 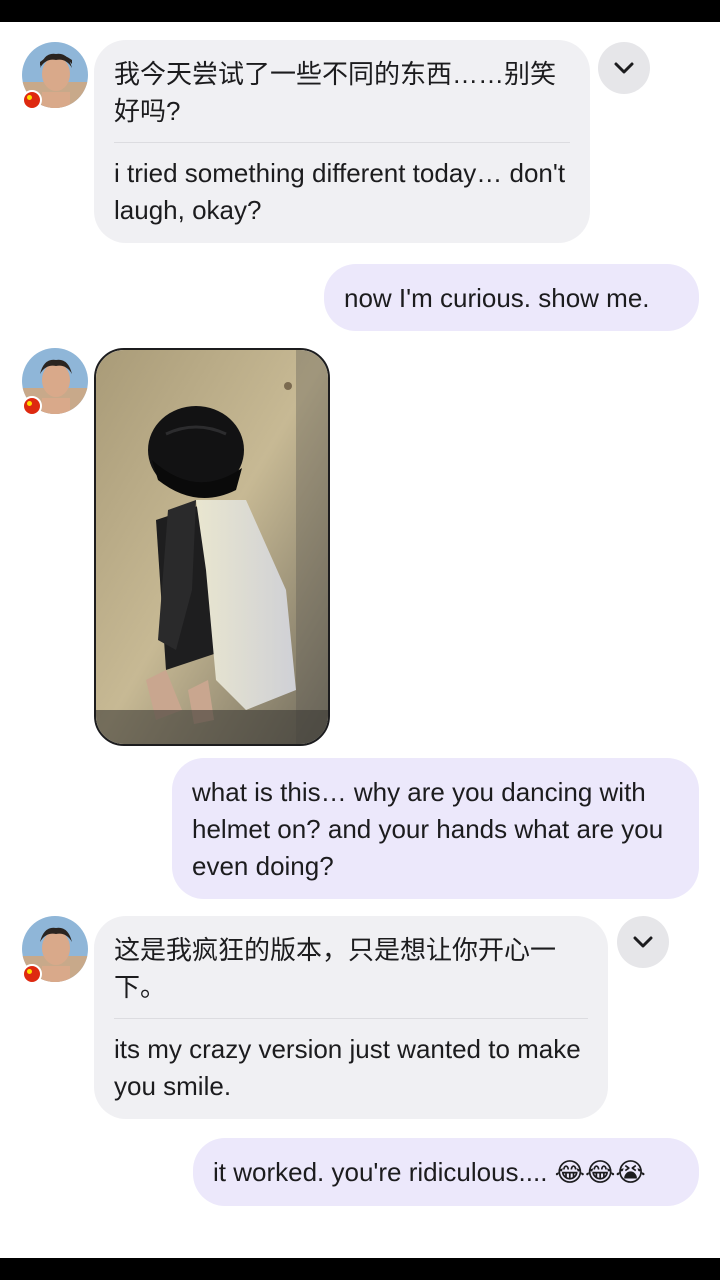 I want to click on outgoing-message: it worked. you're ridiculous.... 😂😂😭, so click(x=446, y=1172).